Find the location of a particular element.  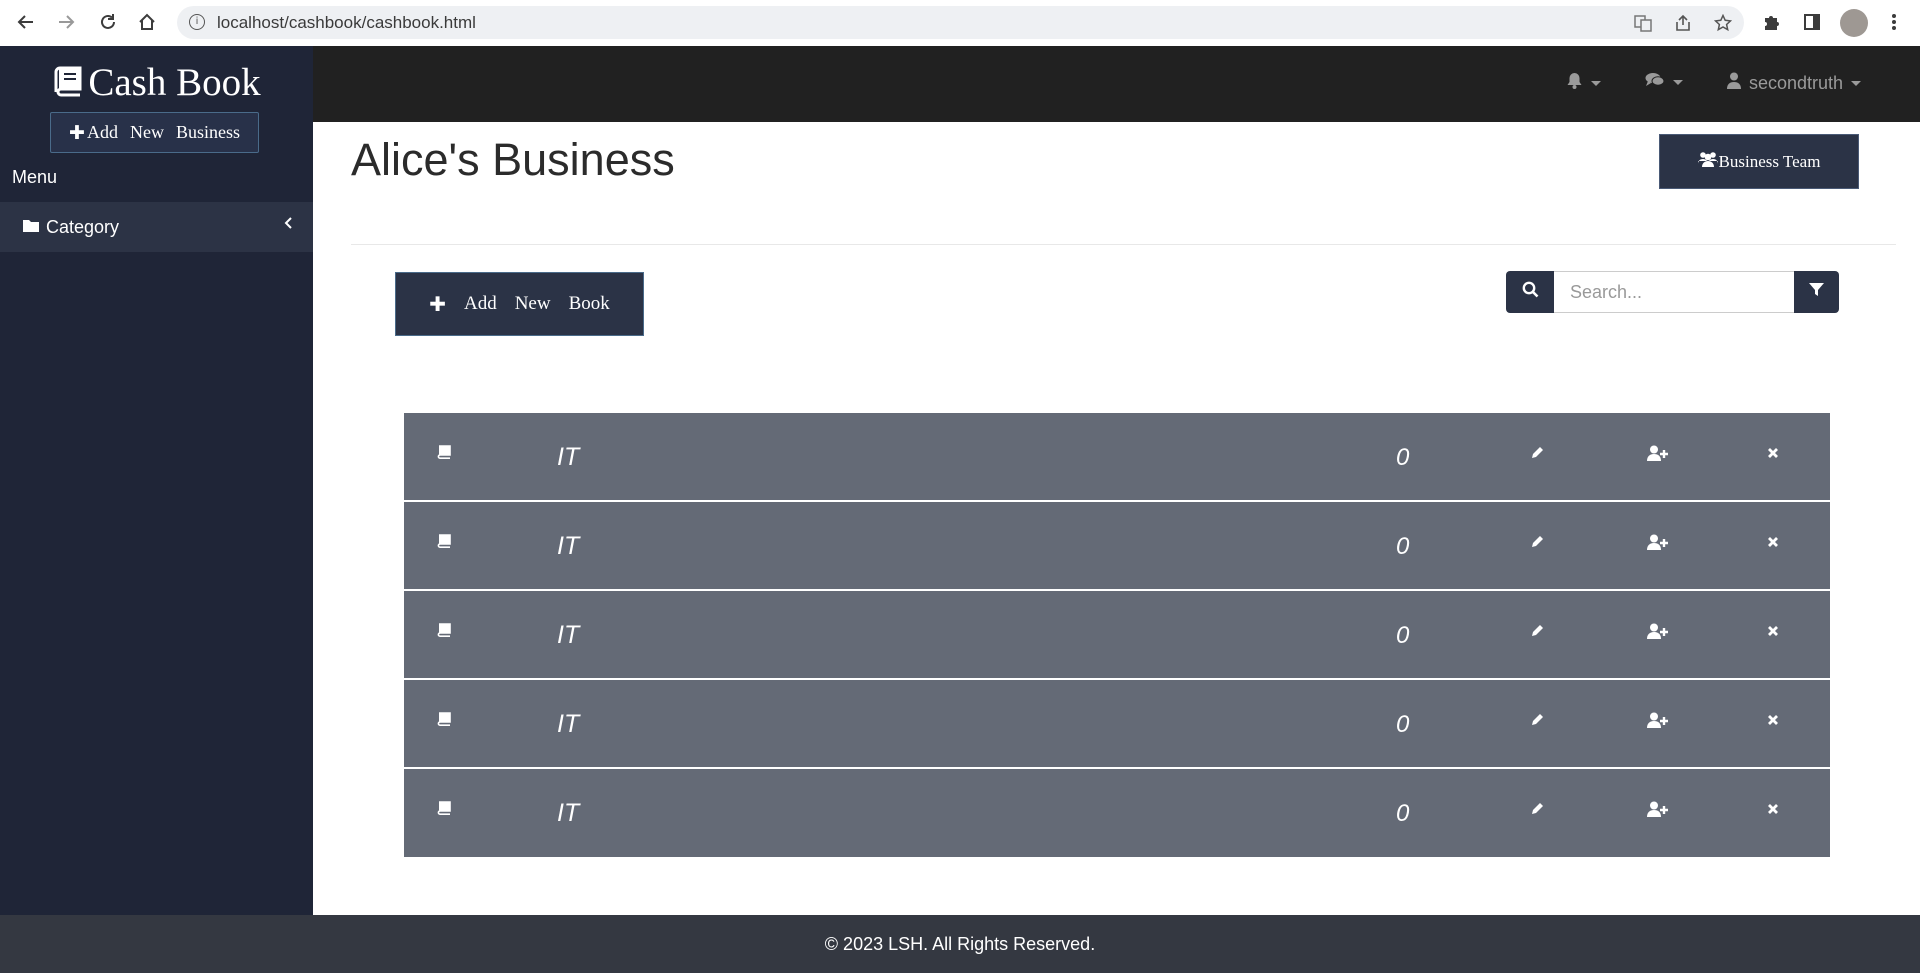

browser-chrome: i localhost/cashbook/cashbook.html is located at coordinates (960, 23).